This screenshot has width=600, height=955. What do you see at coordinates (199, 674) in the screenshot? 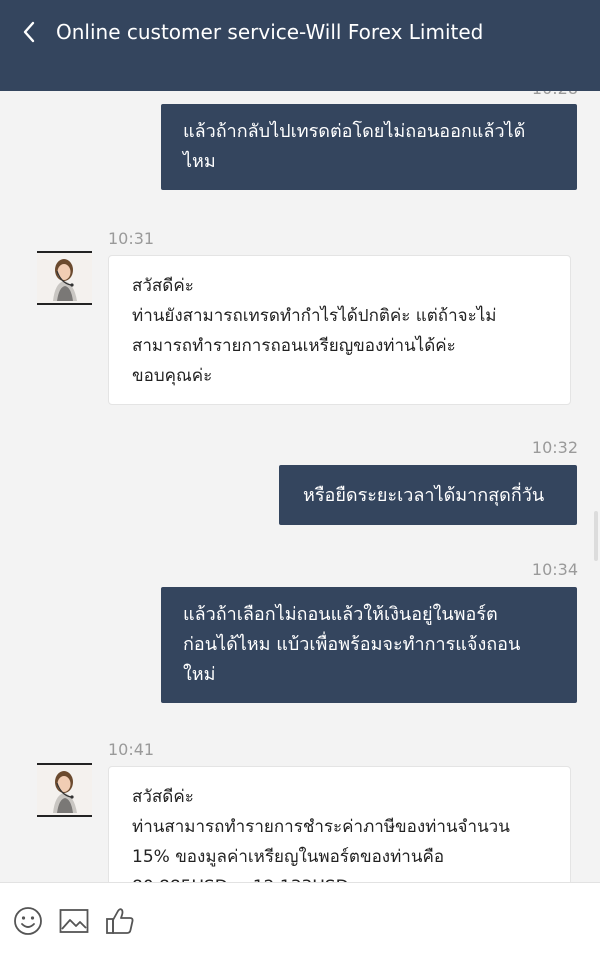
I see `message-line: ใหม่` at bounding box center [199, 674].